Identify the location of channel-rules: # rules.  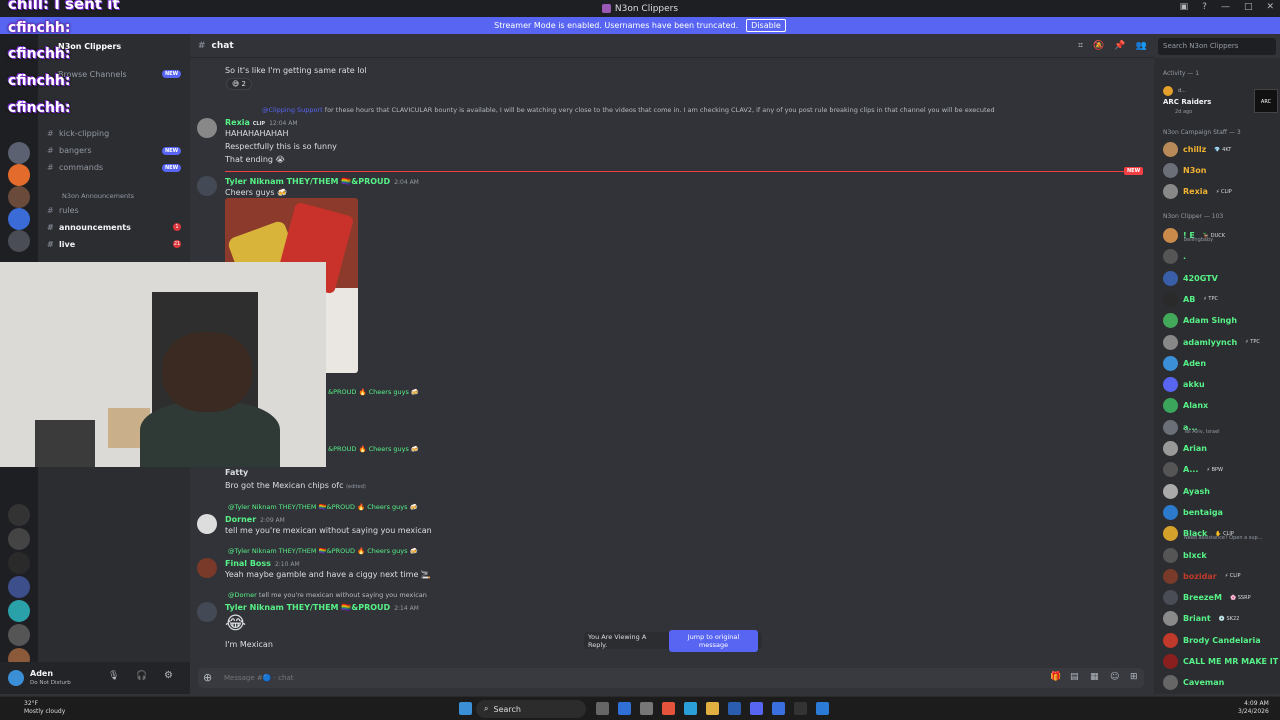
(63, 210).